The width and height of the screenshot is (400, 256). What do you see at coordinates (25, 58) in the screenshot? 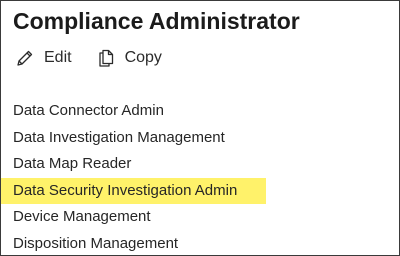
I see `pencil-icon` at bounding box center [25, 58].